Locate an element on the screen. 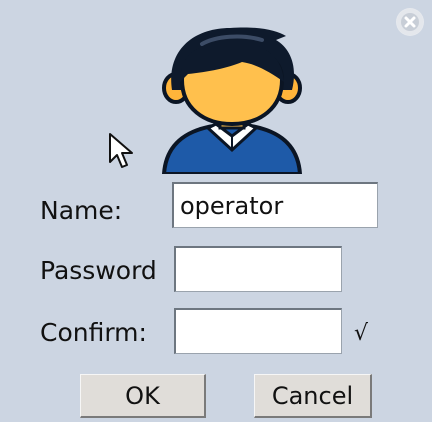 Image resolution: width=440 pixels, height=432 pixels. user-avatar-icon is located at coordinates (232, 100).